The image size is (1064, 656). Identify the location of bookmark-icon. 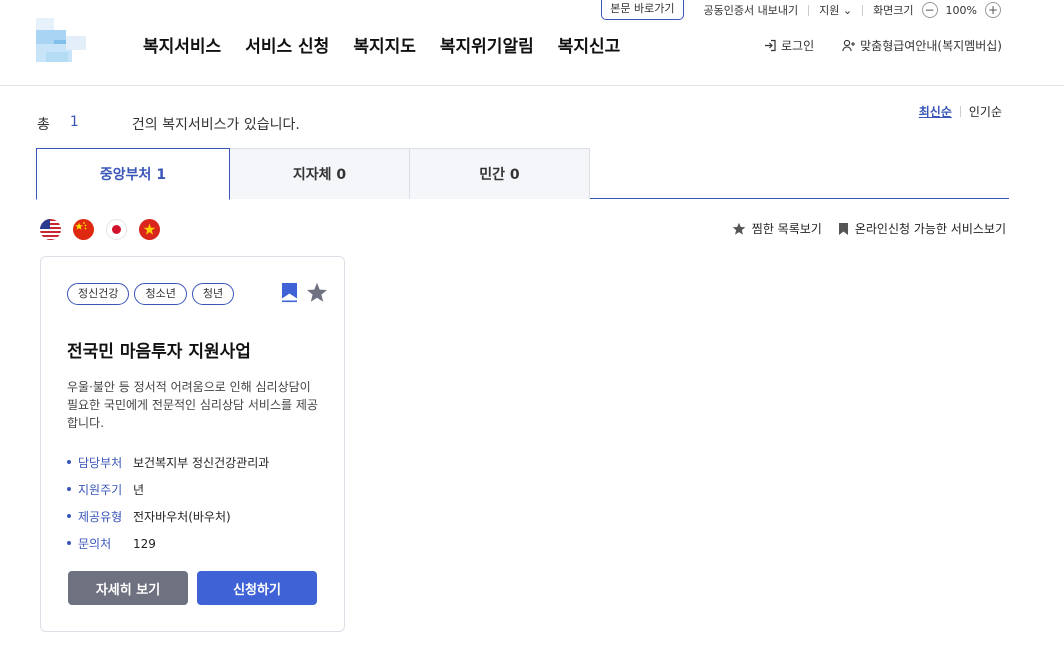
(843, 228).